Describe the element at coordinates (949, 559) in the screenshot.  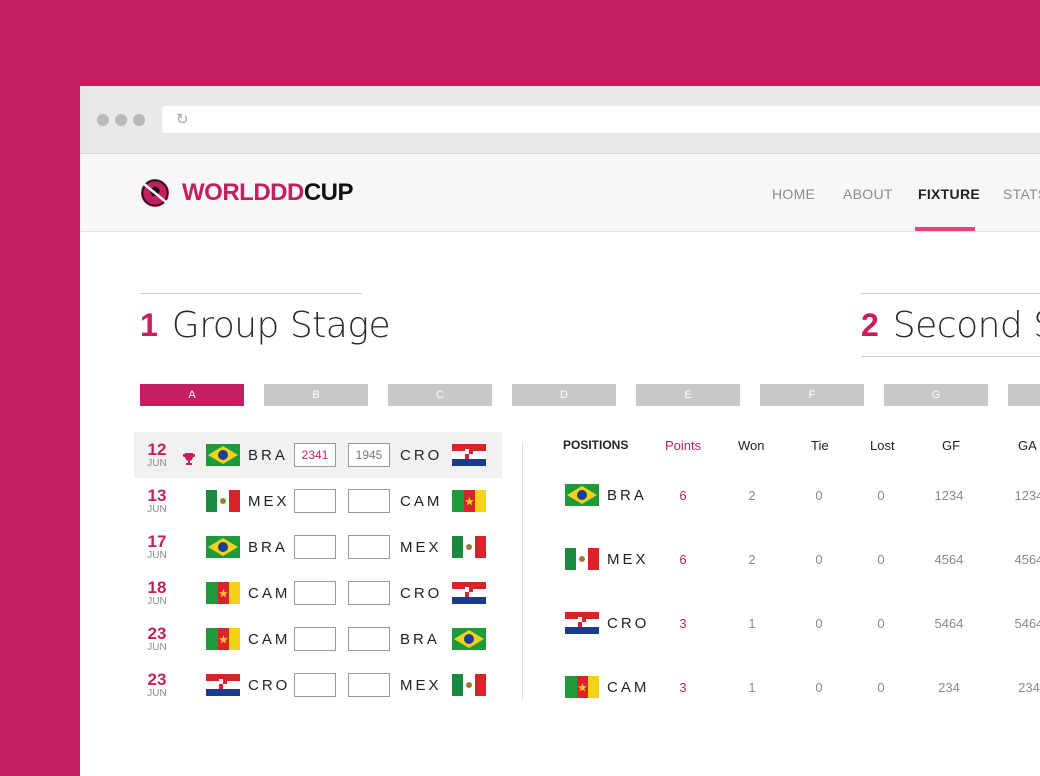
I see `cell-gf: 4564` at that location.